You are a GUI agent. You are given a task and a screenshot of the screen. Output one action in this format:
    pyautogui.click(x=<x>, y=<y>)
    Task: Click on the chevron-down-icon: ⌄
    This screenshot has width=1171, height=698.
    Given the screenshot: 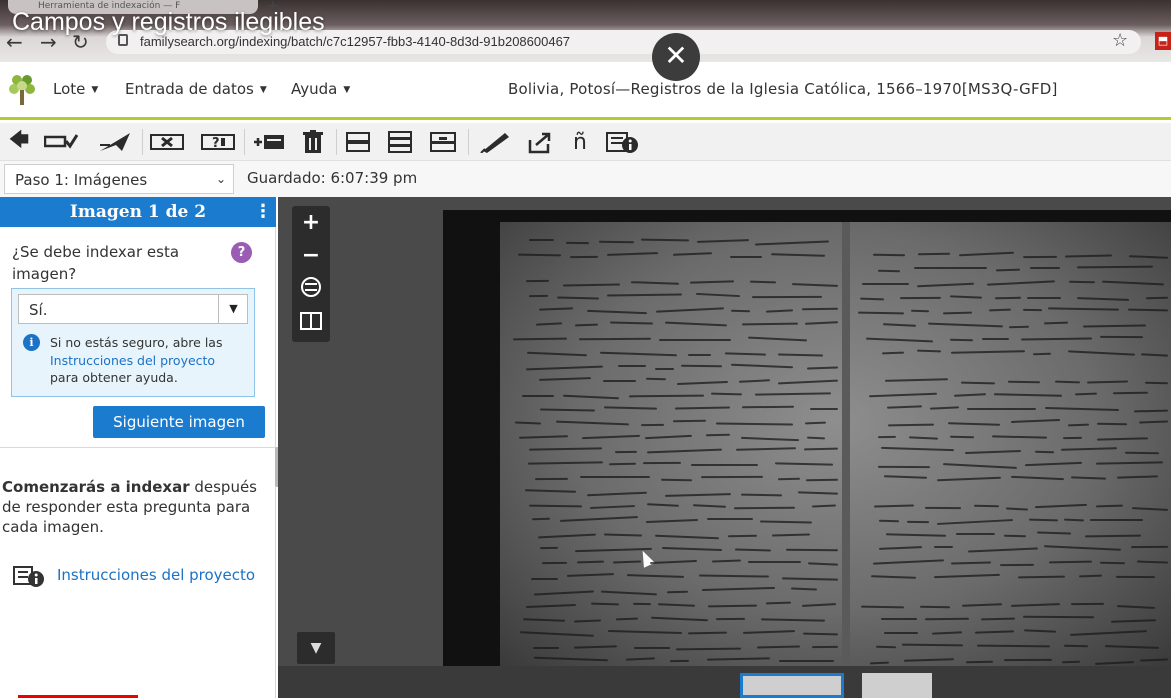 What is the action you would take?
    pyautogui.click(x=221, y=179)
    